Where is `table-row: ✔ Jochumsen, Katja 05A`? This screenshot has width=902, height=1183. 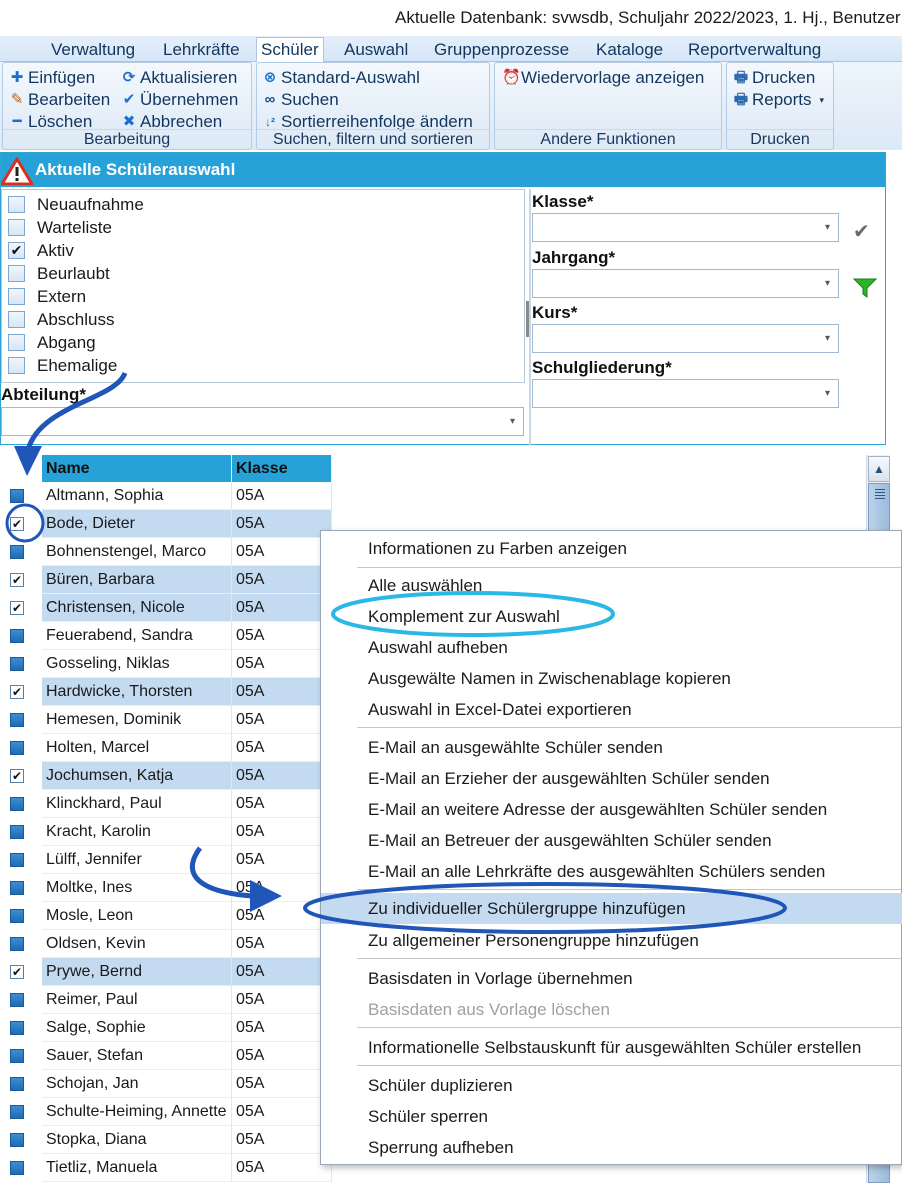
table-row: ✔ Jochumsen, Katja 05A is located at coordinates (166, 776).